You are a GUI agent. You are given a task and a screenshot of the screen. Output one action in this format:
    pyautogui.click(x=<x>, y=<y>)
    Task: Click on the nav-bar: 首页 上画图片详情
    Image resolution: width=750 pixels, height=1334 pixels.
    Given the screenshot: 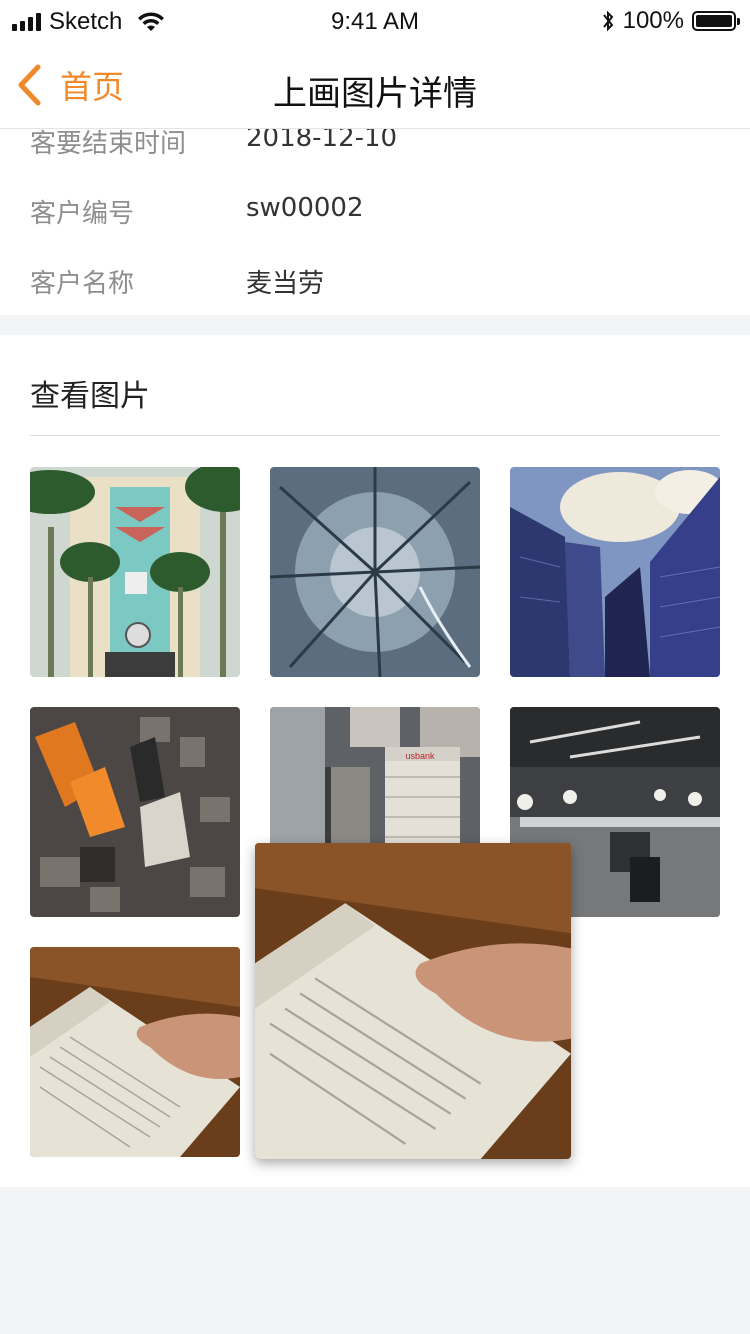 What is the action you would take?
    pyautogui.click(x=375, y=85)
    